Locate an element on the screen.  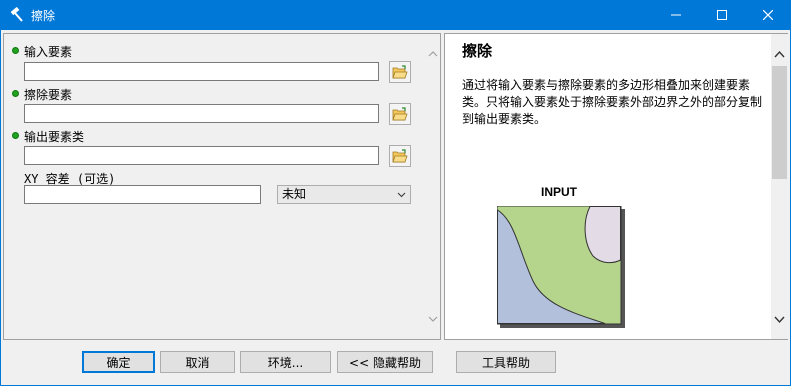
input-features-field is located at coordinates (201, 71).